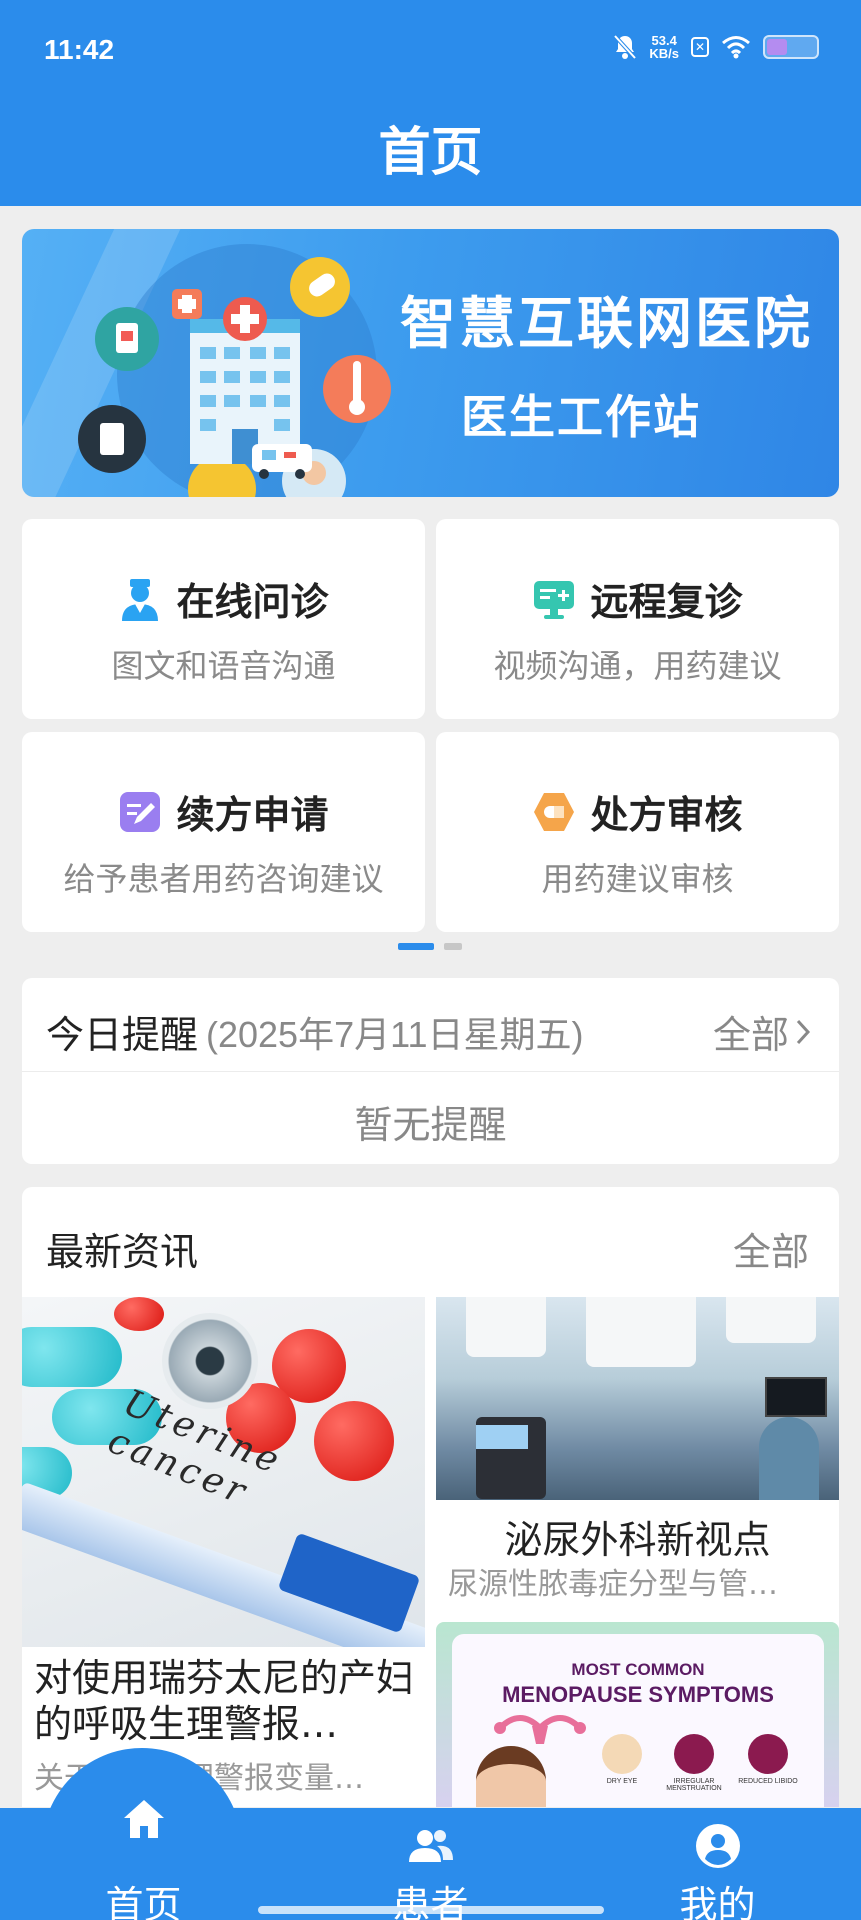 The height and width of the screenshot is (1920, 861). I want to click on app-header: 首页, so click(430, 153).